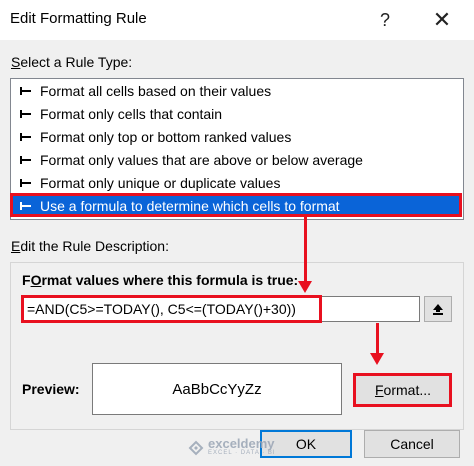  What do you see at coordinates (236, 137) in the screenshot?
I see `rule-item-top-bottom: Format only top or bottom ranked values` at bounding box center [236, 137].